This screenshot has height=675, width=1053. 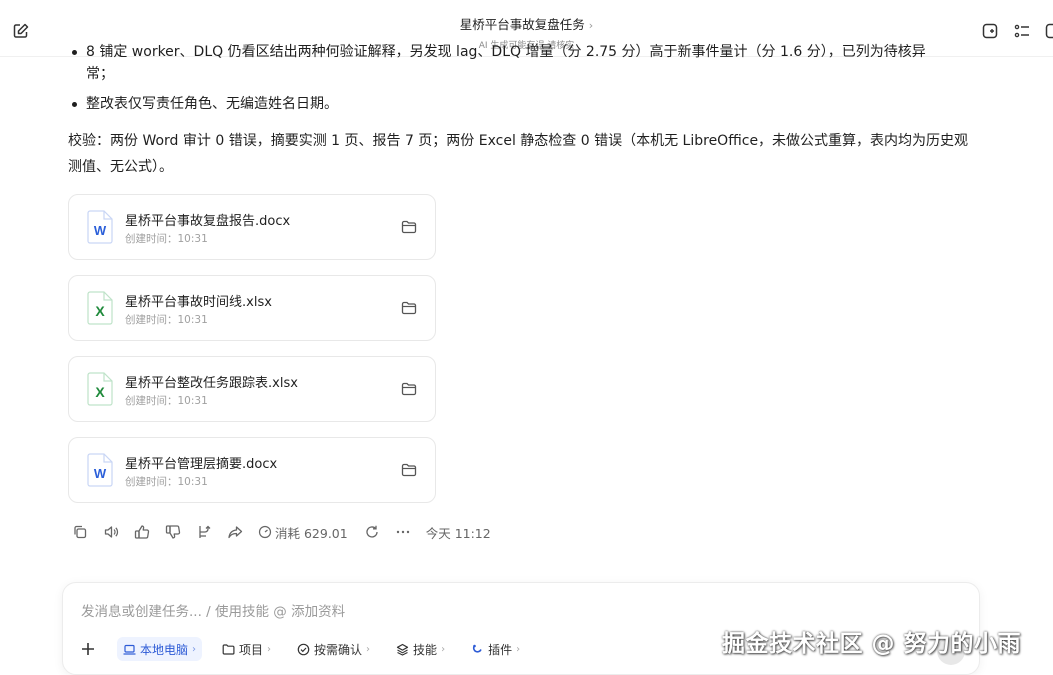 What do you see at coordinates (100, 74) in the screenshot?
I see `list-item-continuation: 常；` at bounding box center [100, 74].